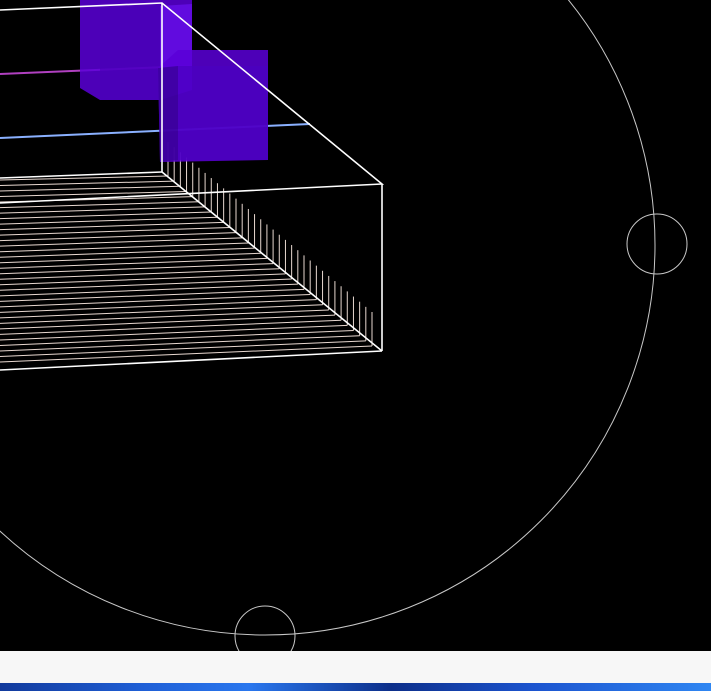 The height and width of the screenshot is (691, 711). I want to click on rotation-handle-bottom, so click(265, 628).